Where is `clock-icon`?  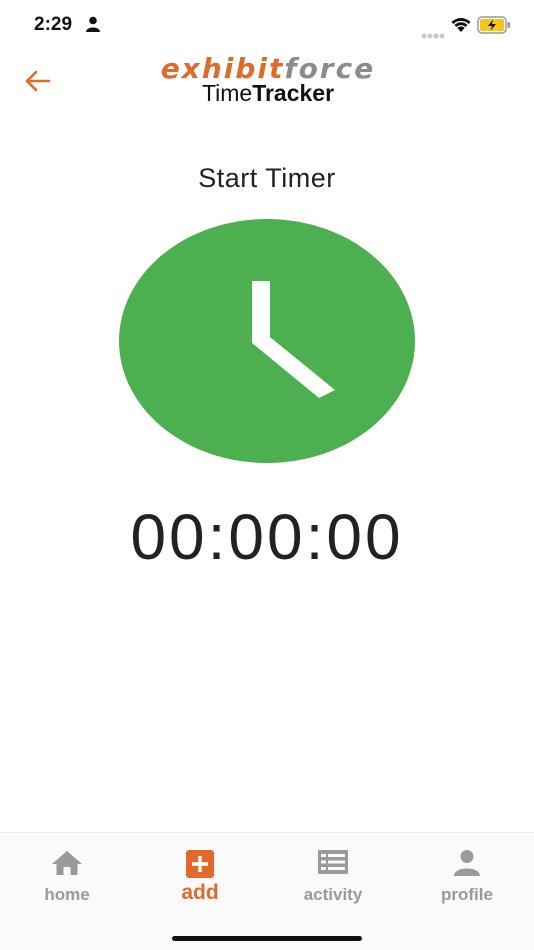
clock-icon is located at coordinates (293, 339).